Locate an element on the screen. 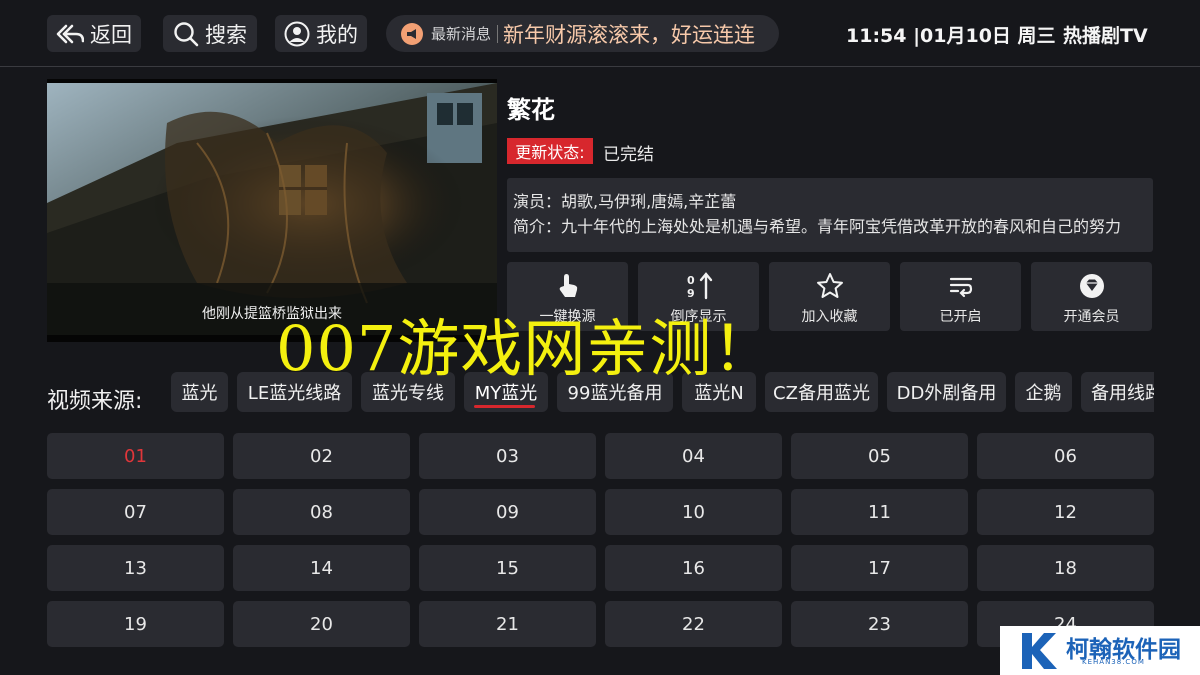 The image size is (1200, 675). episode-button: 09 is located at coordinates (507, 512).